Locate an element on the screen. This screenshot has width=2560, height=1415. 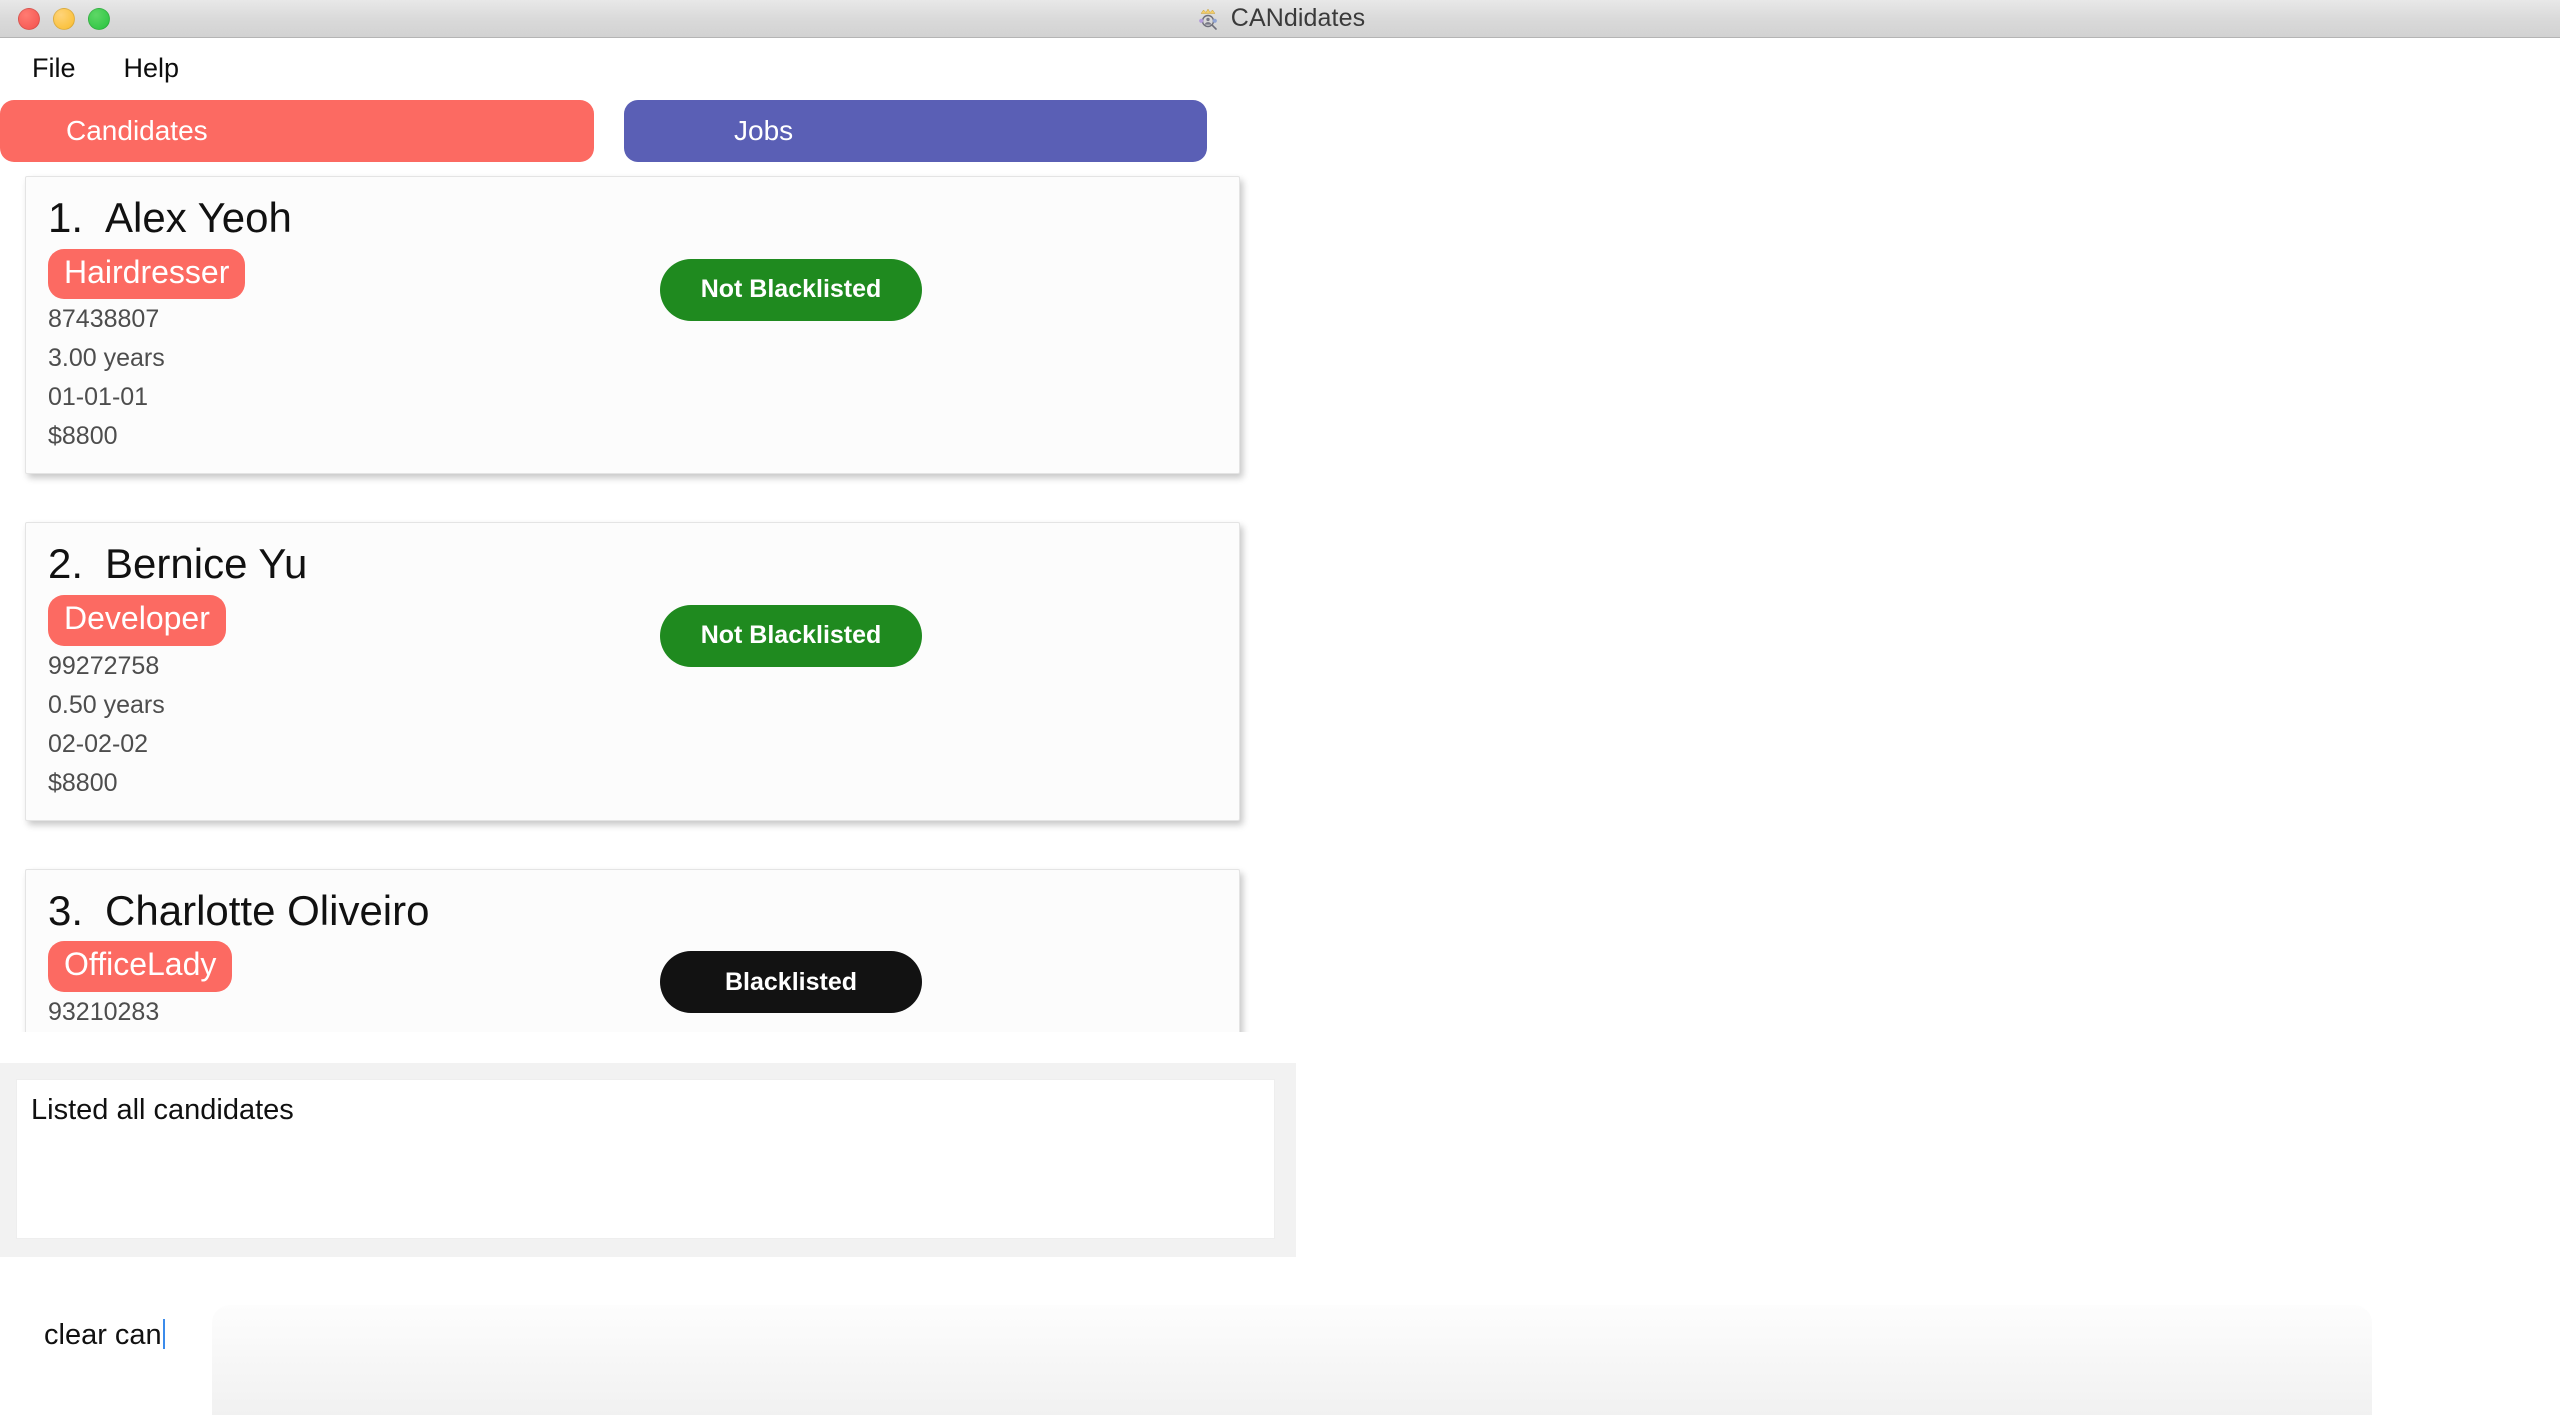
result-message: Listed all candidates is located at coordinates (162, 1110).